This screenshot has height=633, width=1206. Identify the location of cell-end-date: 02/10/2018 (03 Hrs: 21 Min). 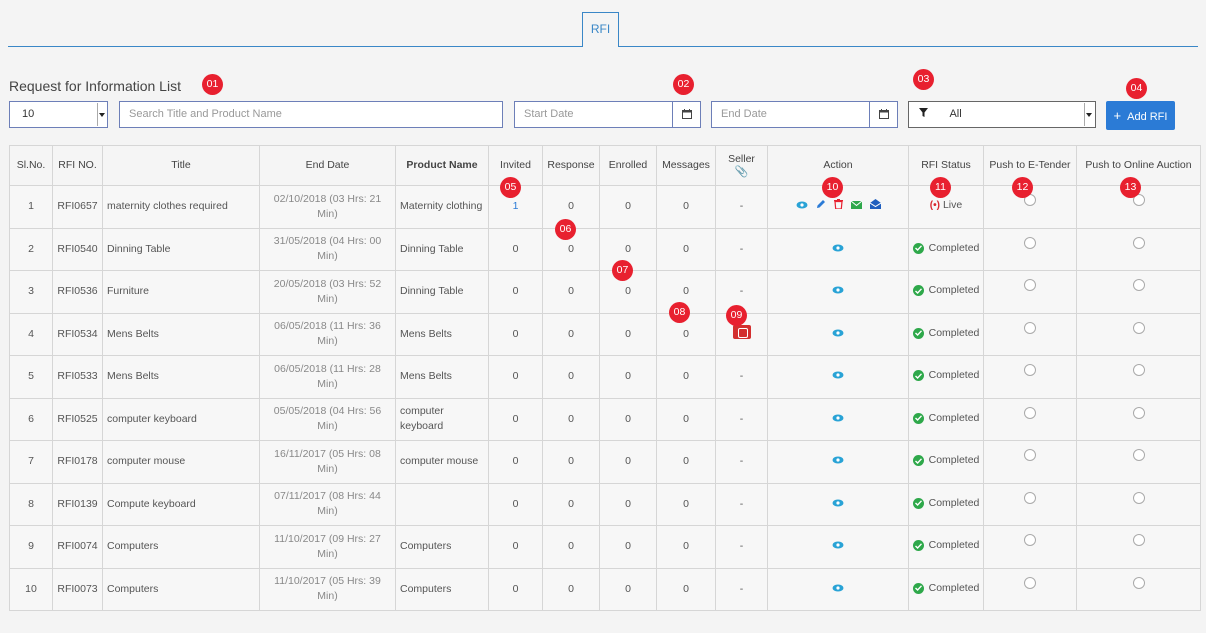
(327, 207).